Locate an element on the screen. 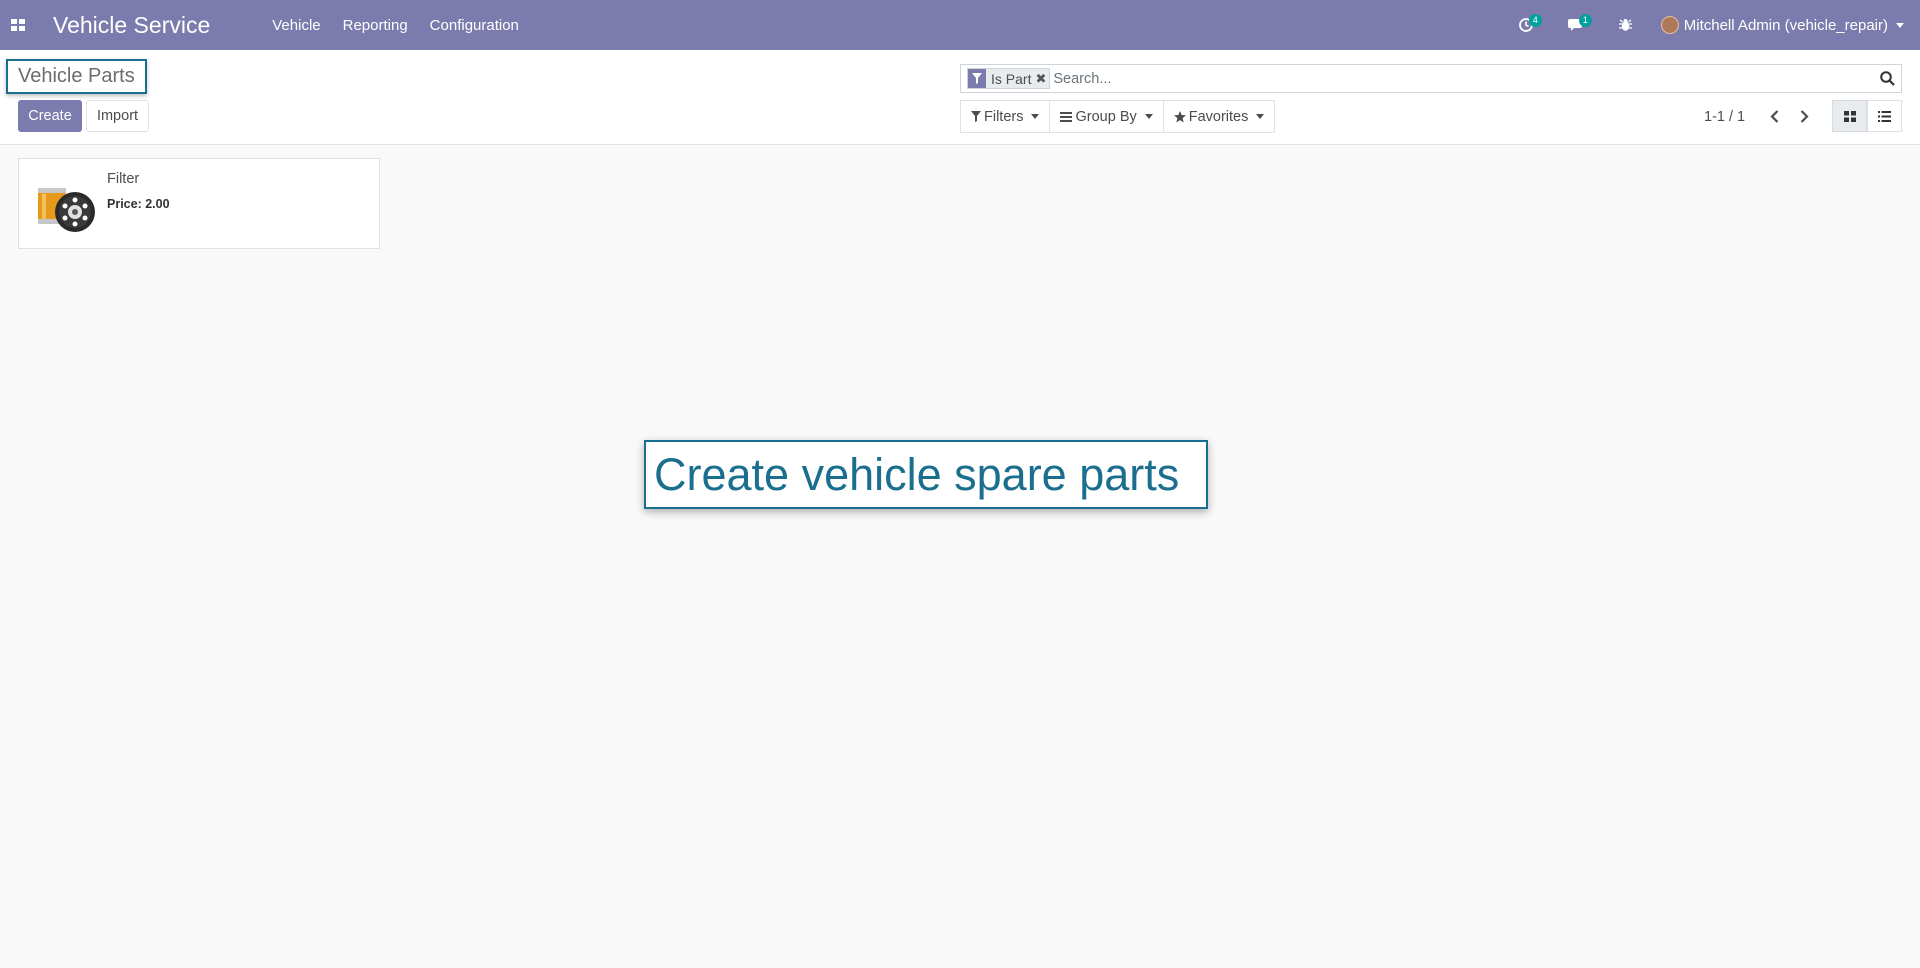 This screenshot has height=968, width=1920. view-switcher is located at coordinates (1867, 116).